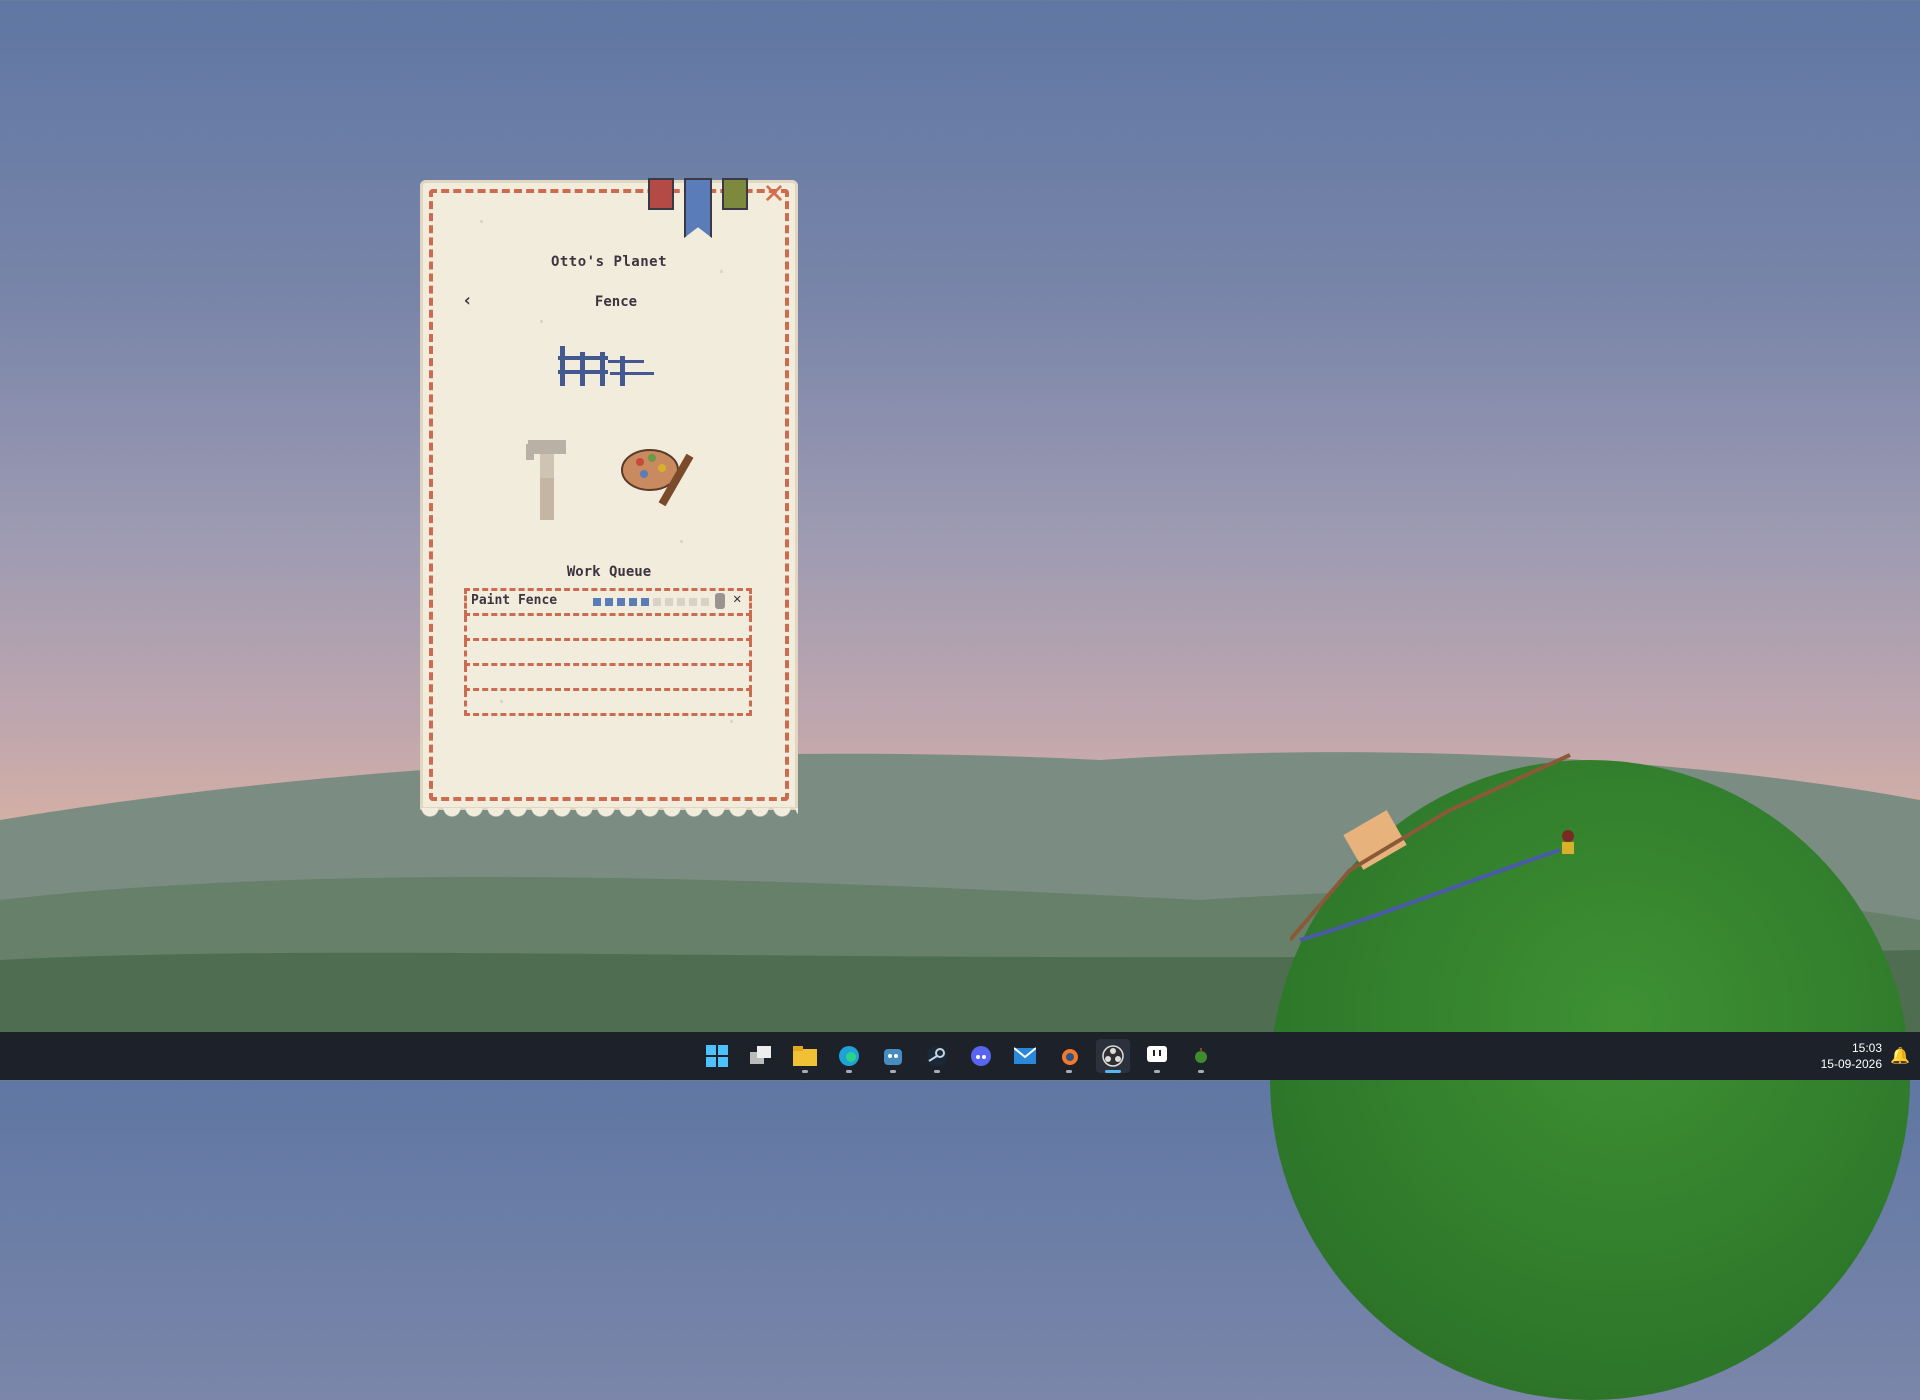 This screenshot has width=1920, height=1400. Describe the element at coordinates (717, 1056) in the screenshot. I see `windows-start-icon` at that location.